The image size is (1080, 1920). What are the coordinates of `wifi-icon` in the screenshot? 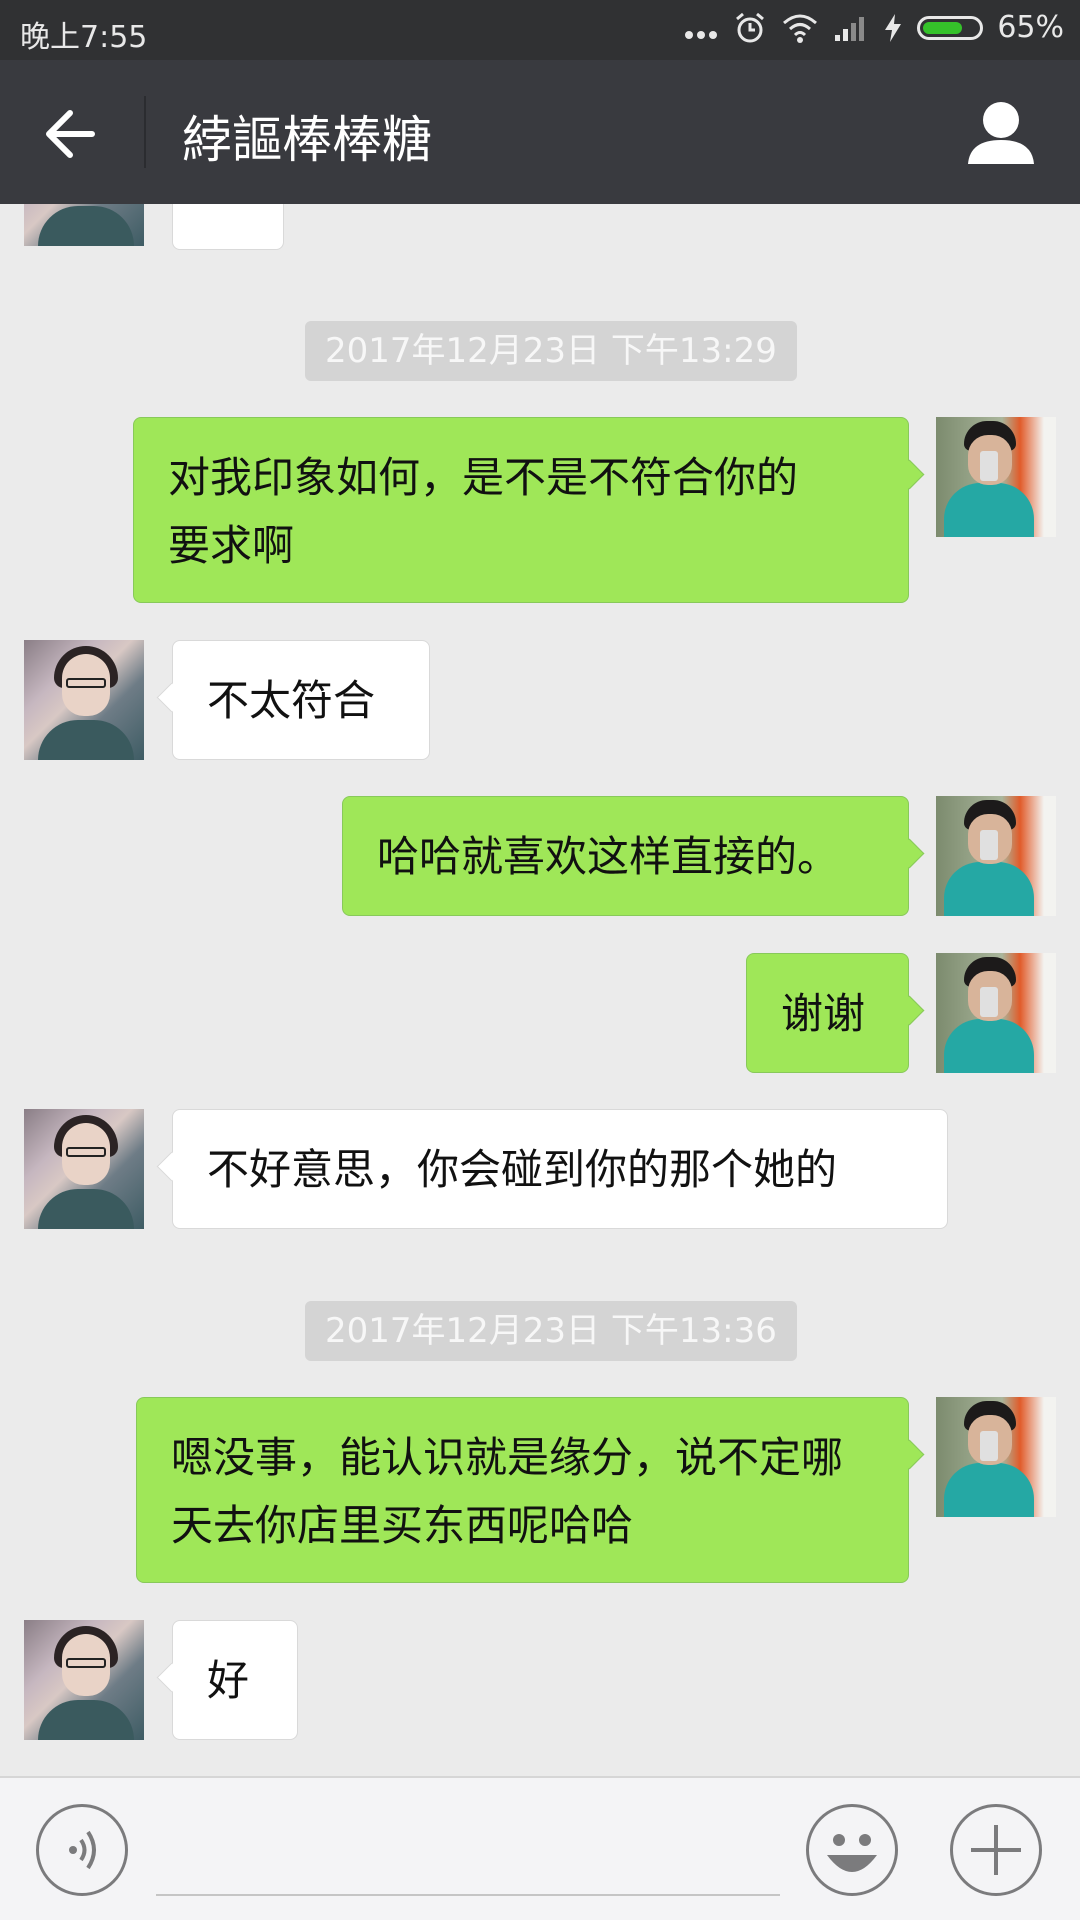 It's located at (800, 28).